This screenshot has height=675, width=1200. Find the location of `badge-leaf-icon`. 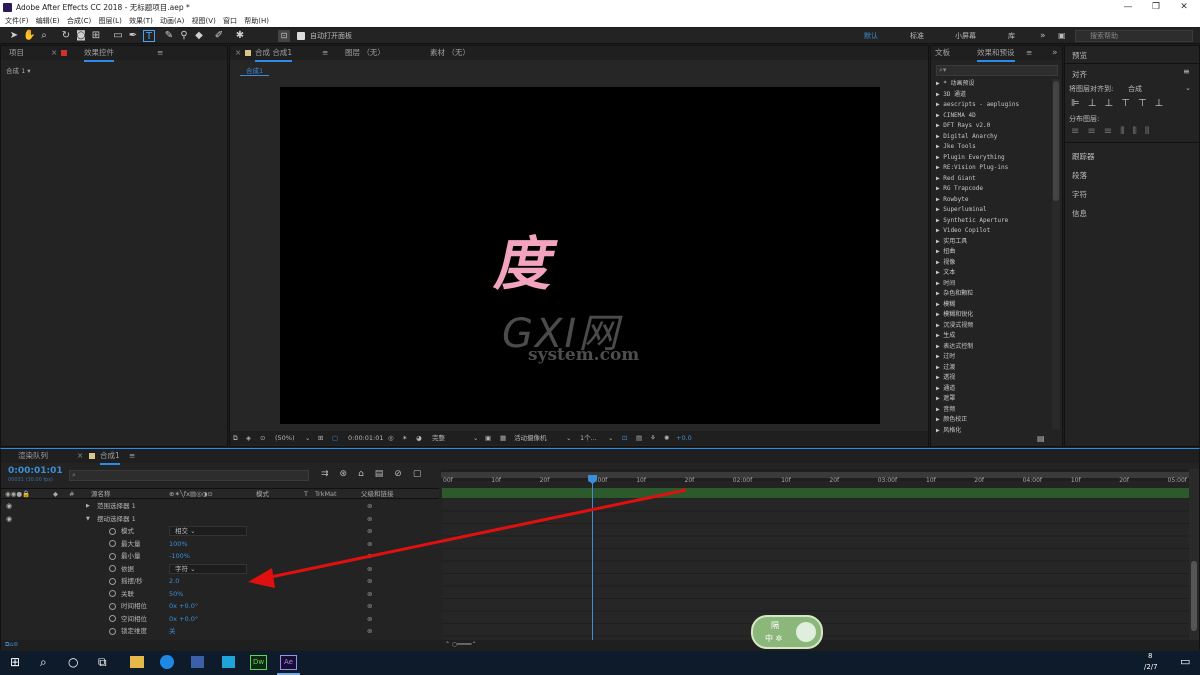

badge-leaf-icon is located at coordinates (806, 632).